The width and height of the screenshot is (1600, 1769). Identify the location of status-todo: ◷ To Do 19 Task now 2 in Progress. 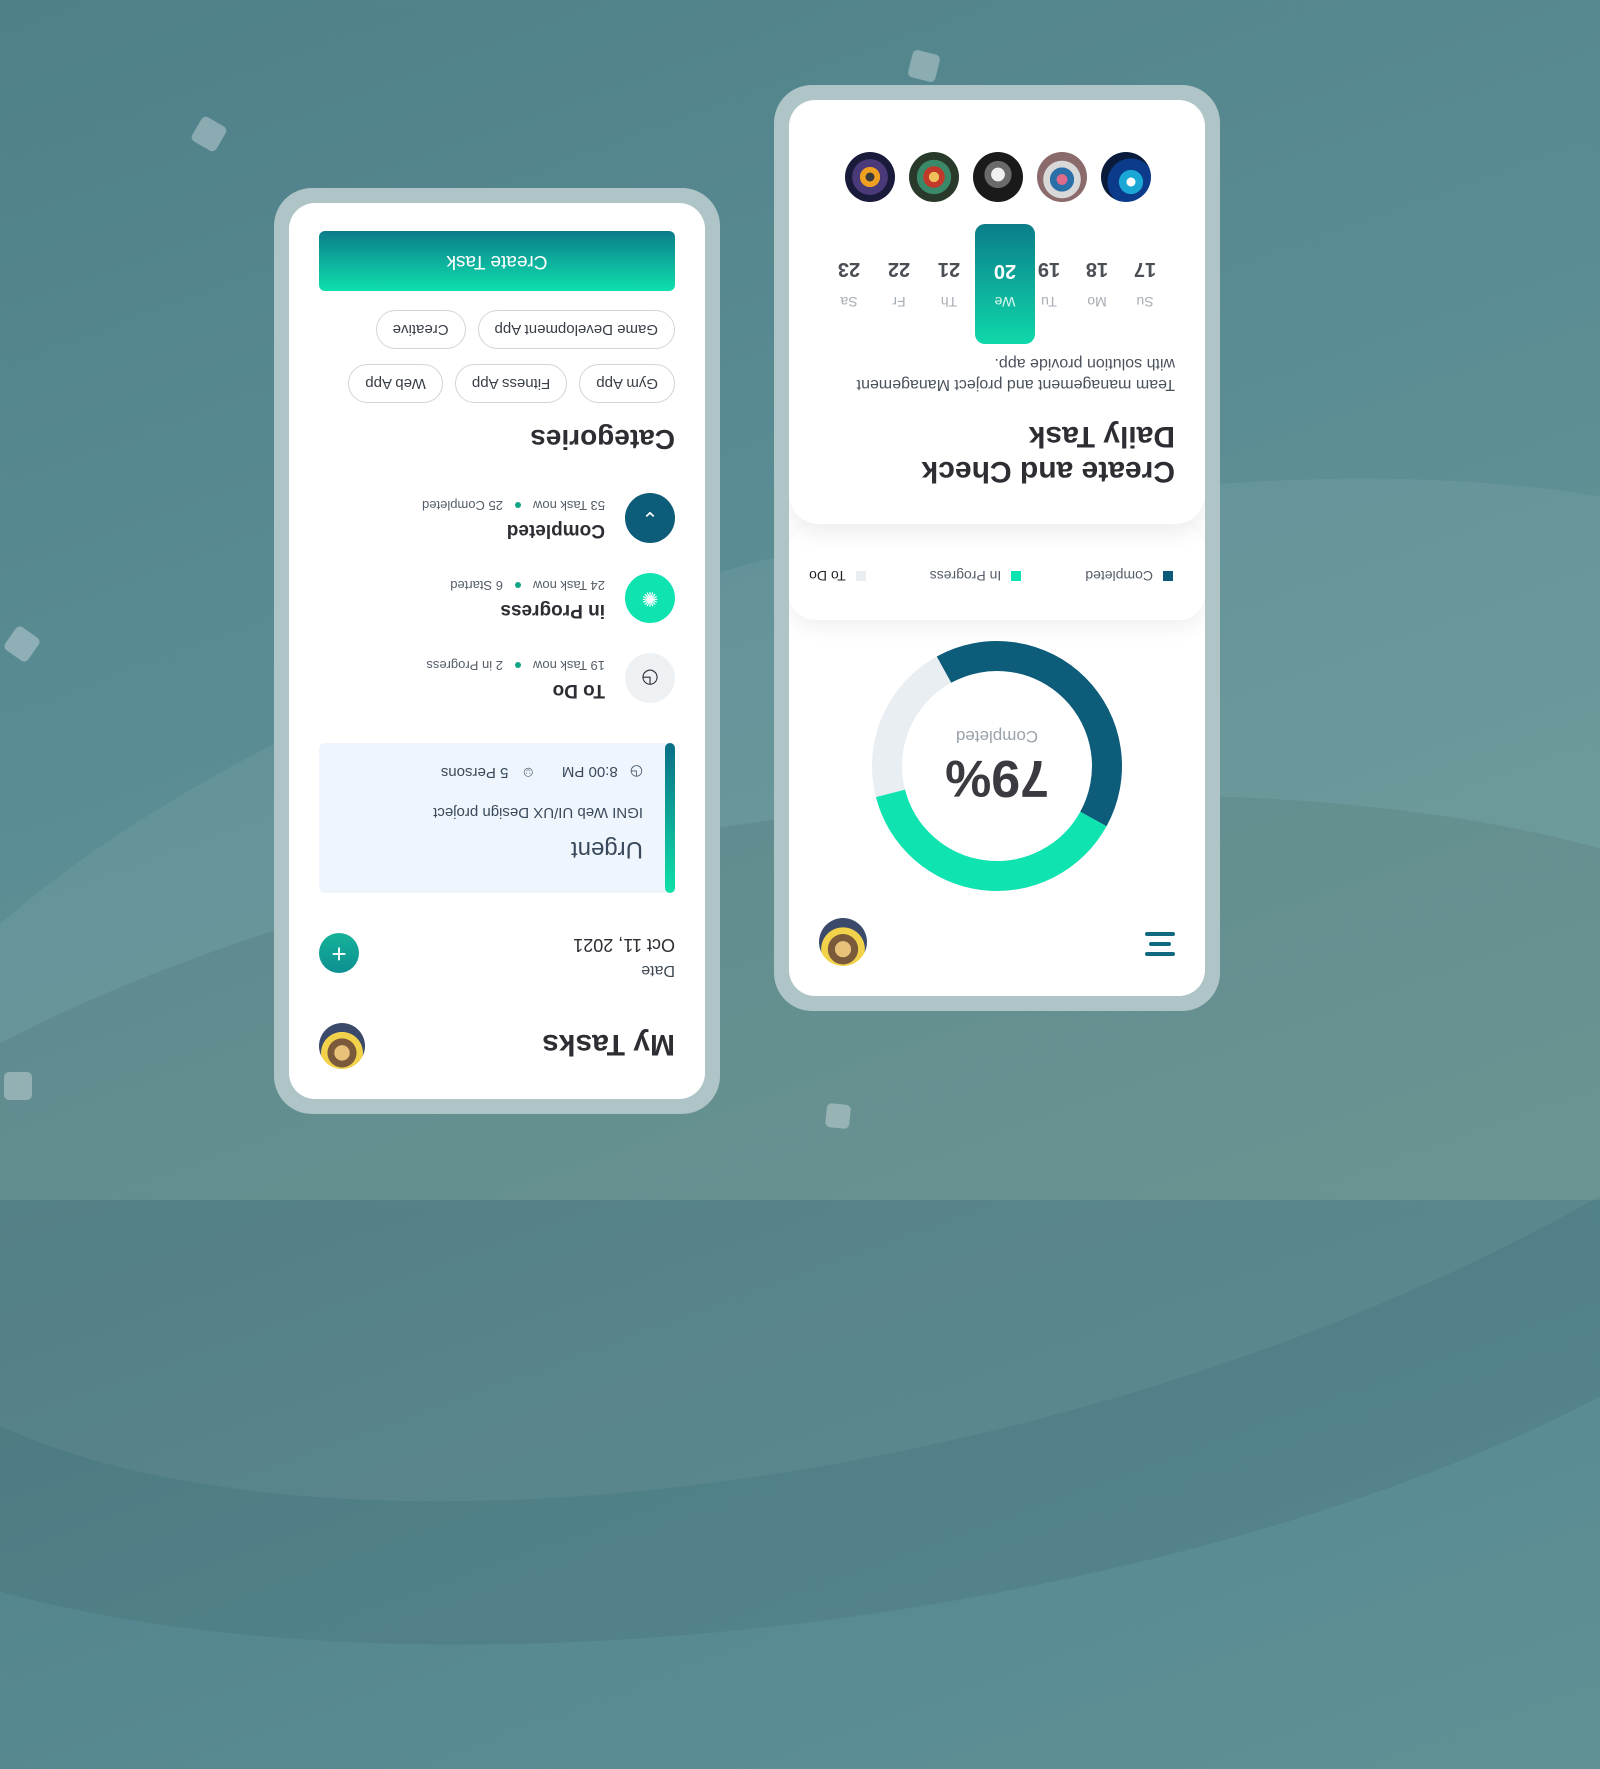
(497, 678).